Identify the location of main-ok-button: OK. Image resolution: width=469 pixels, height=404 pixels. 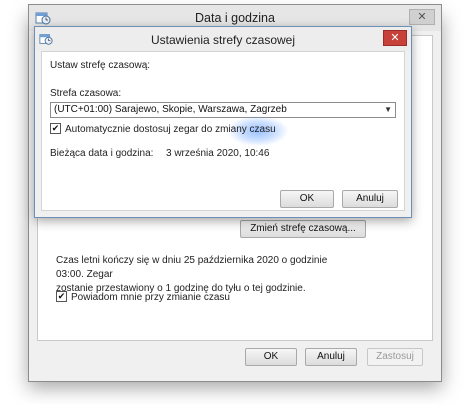
(271, 357).